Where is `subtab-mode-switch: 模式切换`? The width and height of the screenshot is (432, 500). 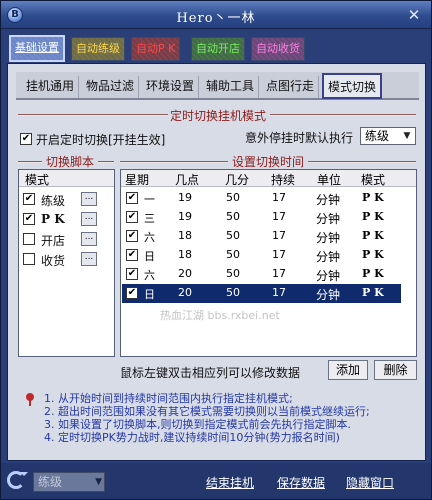 subtab-mode-switch: 模式切换 is located at coordinates (352, 86).